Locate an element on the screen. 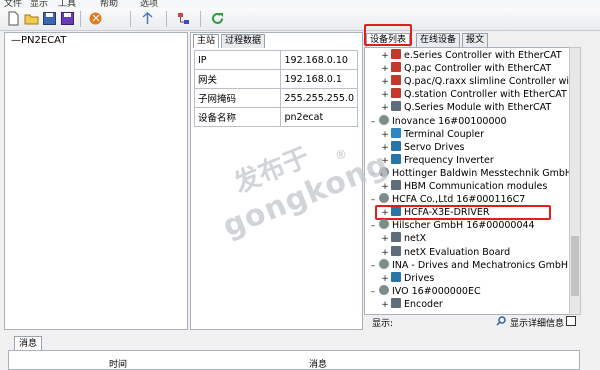 The height and width of the screenshot is (370, 600). catalog-tree-row: + Terminal Coupler is located at coordinates (433, 134).